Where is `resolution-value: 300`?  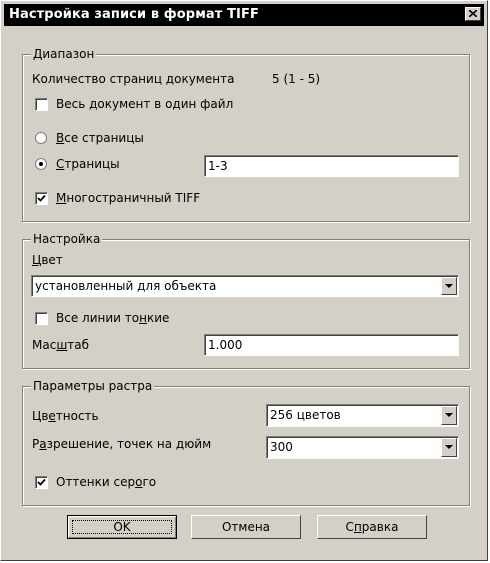
resolution-value: 300 is located at coordinates (281, 447).